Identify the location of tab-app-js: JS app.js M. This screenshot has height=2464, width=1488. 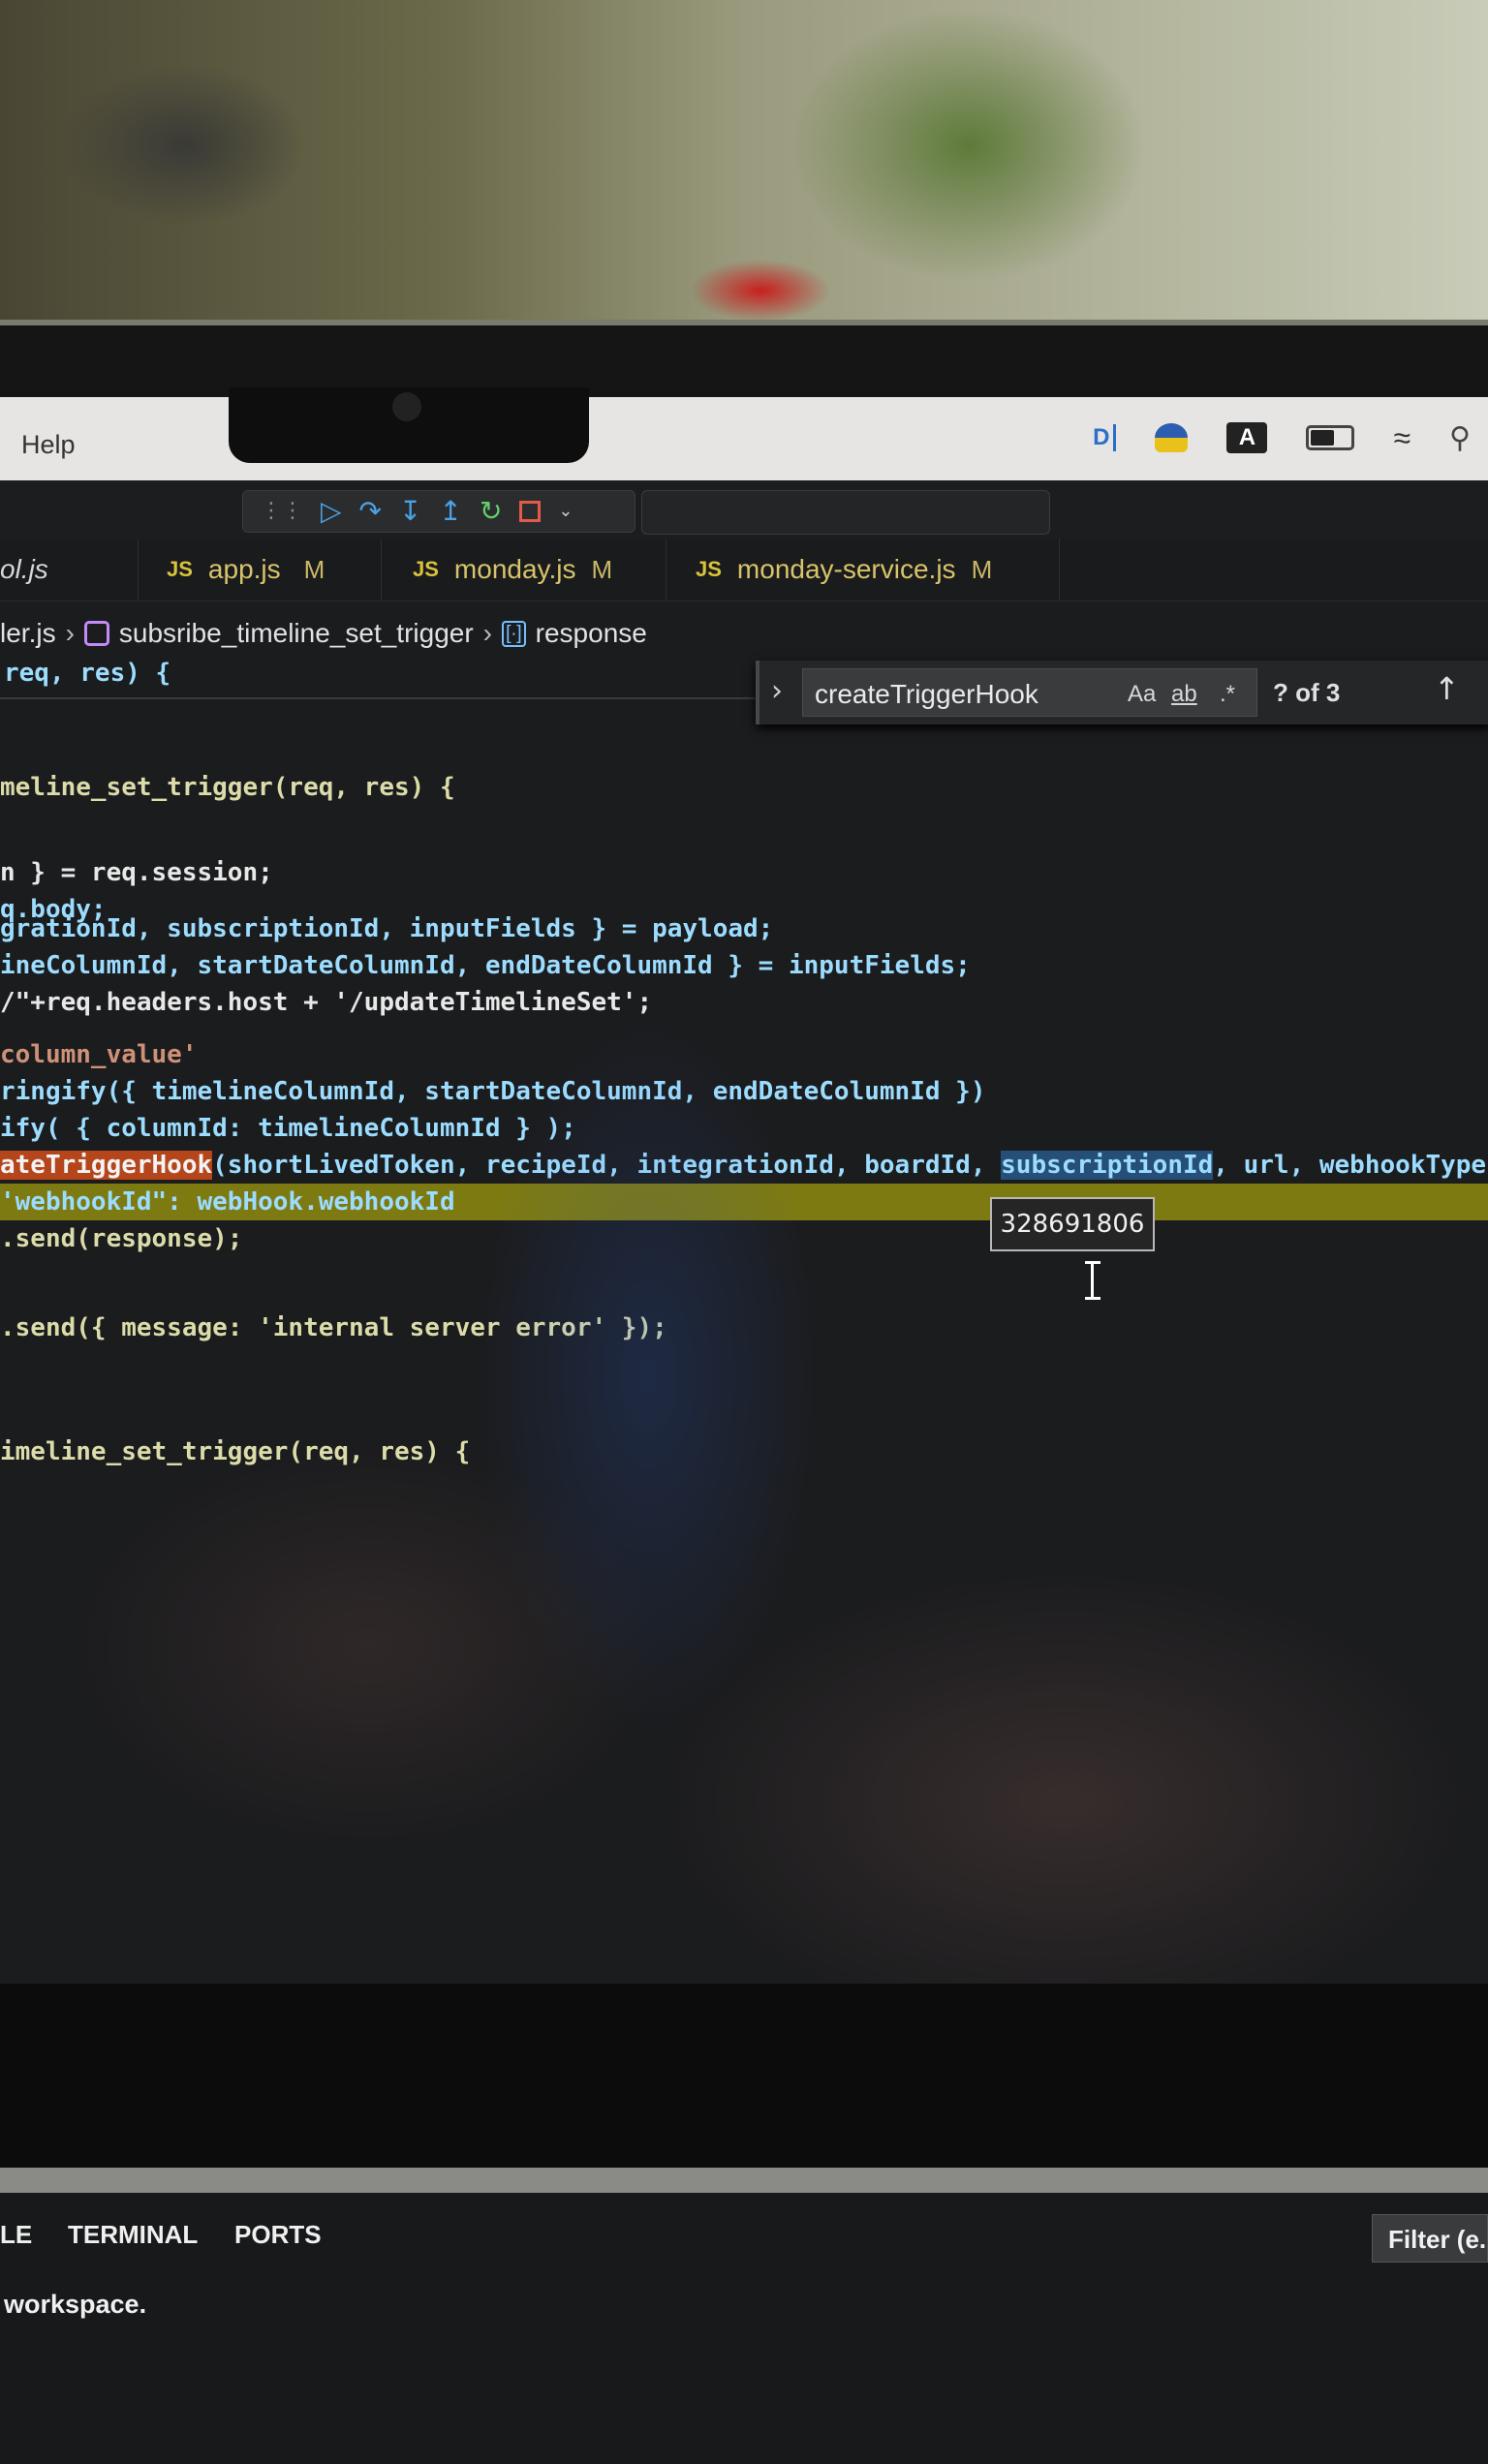
(260, 570).